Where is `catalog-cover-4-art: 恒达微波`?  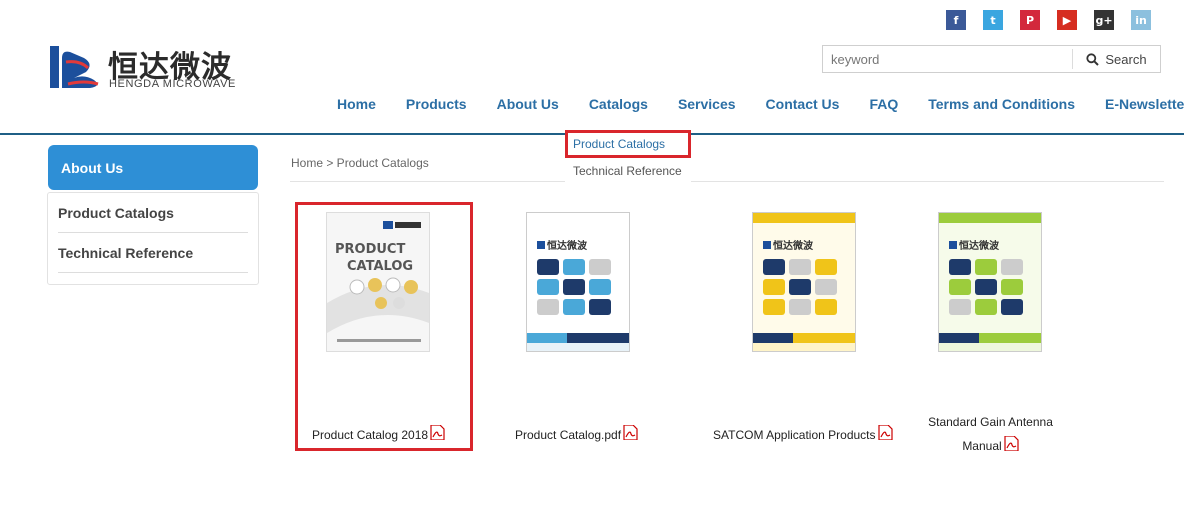 catalog-cover-4-art: 恒达微波 is located at coordinates (990, 282).